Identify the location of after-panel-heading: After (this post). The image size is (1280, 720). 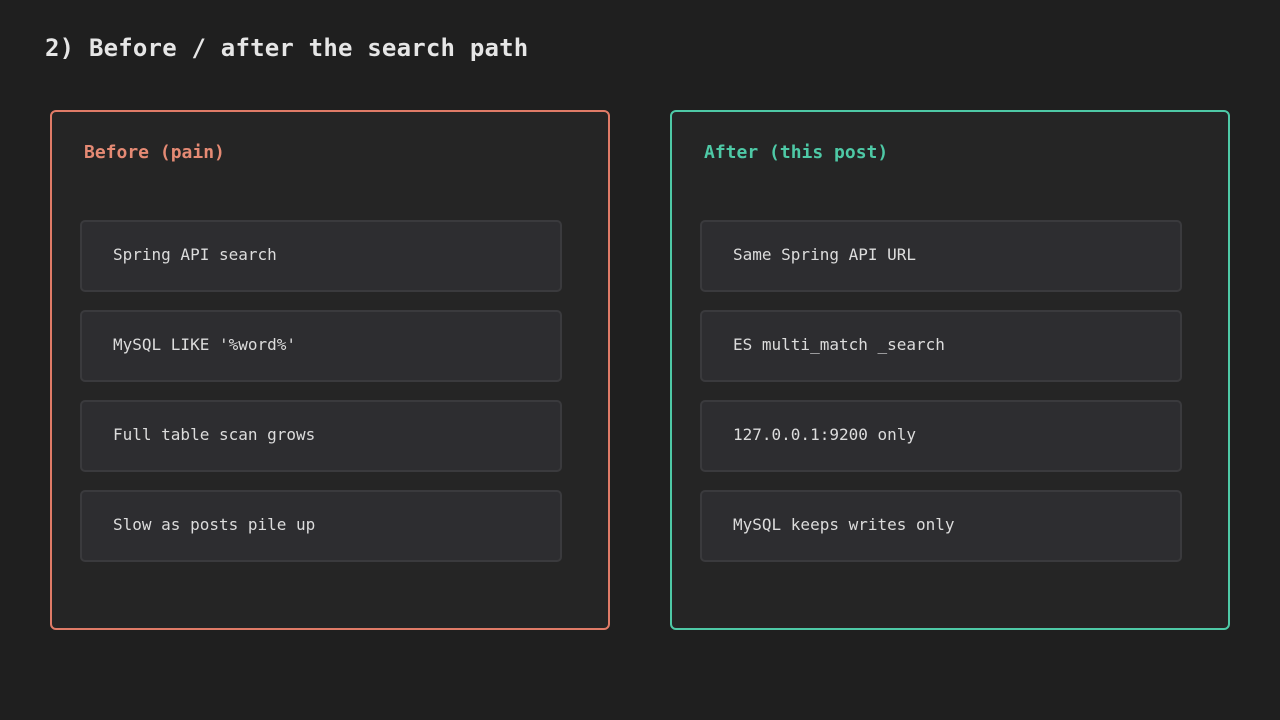
(796, 152).